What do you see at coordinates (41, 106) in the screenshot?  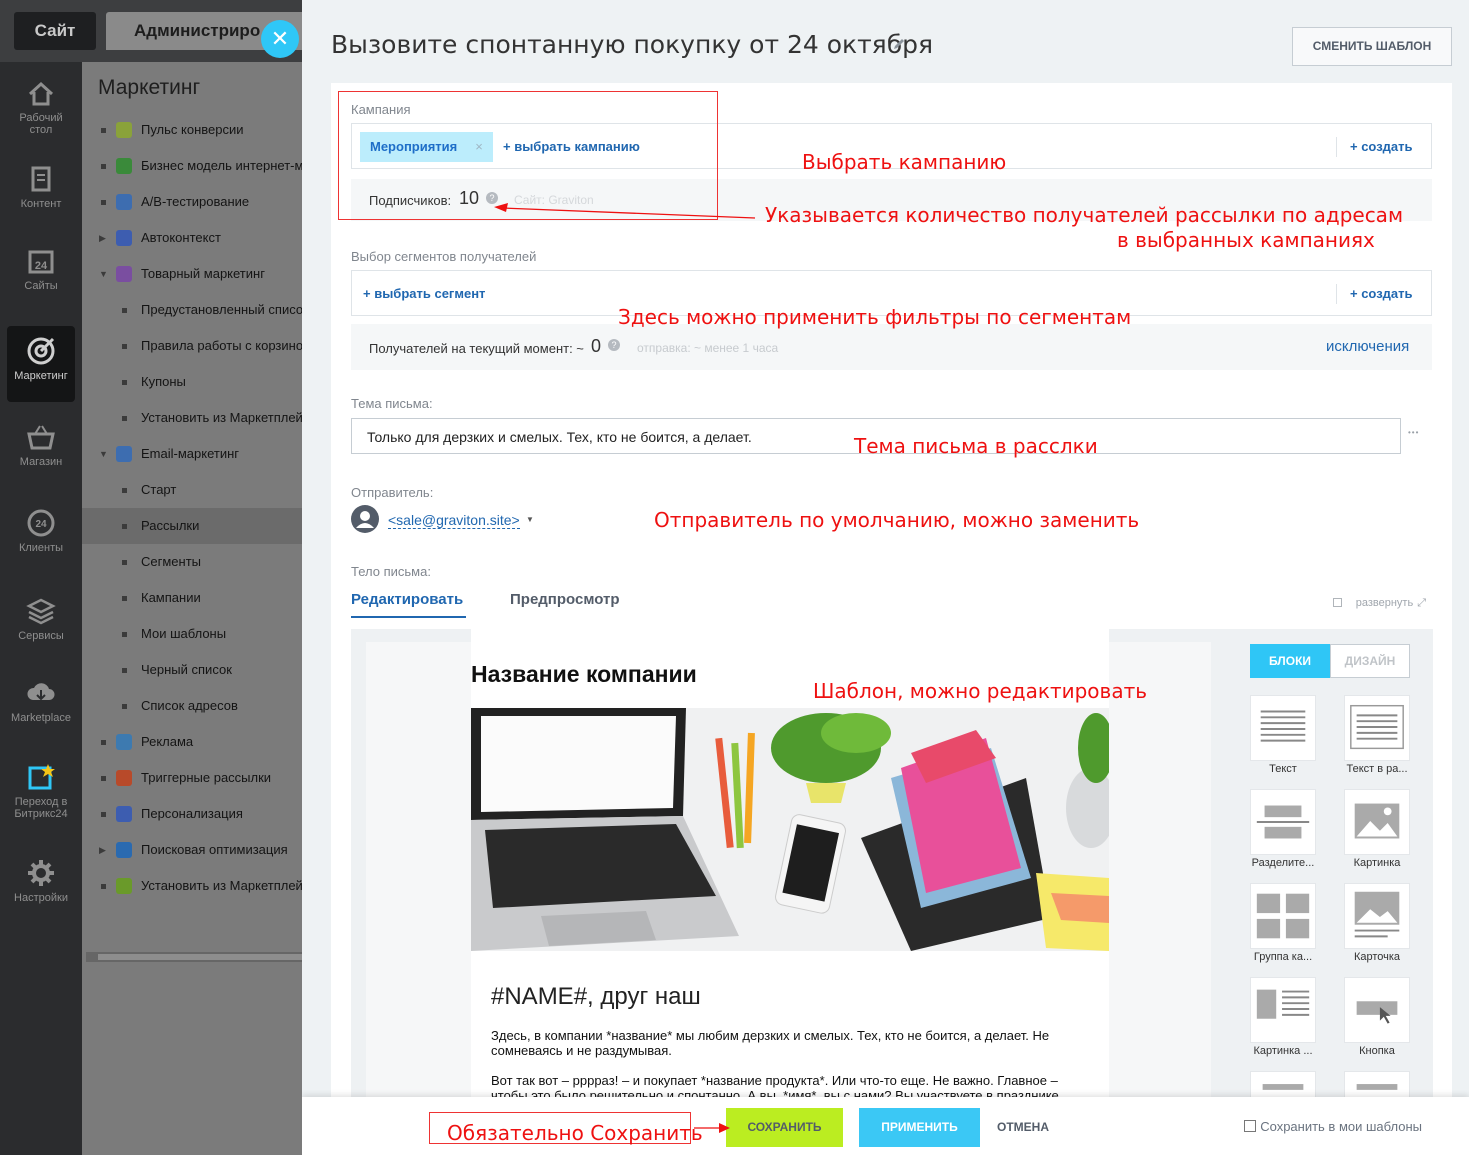 I see `sidebar-item-home: Рабочий стол` at bounding box center [41, 106].